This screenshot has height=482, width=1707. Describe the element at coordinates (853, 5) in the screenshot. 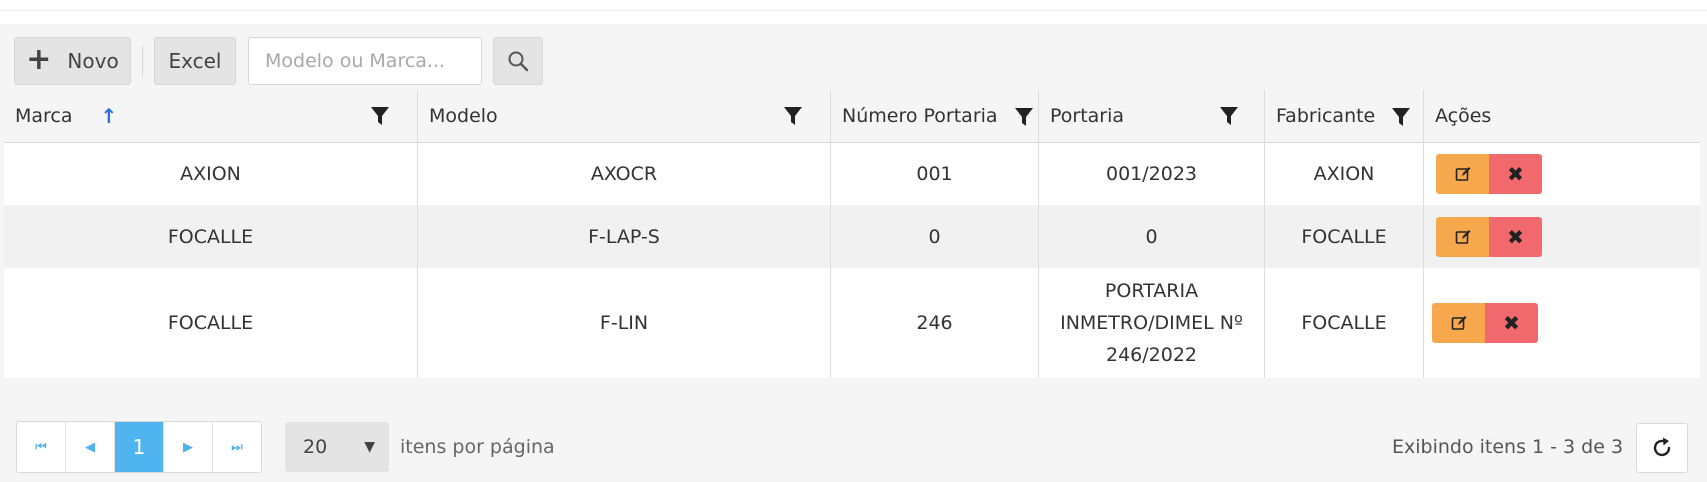

I see `top-divider` at that location.